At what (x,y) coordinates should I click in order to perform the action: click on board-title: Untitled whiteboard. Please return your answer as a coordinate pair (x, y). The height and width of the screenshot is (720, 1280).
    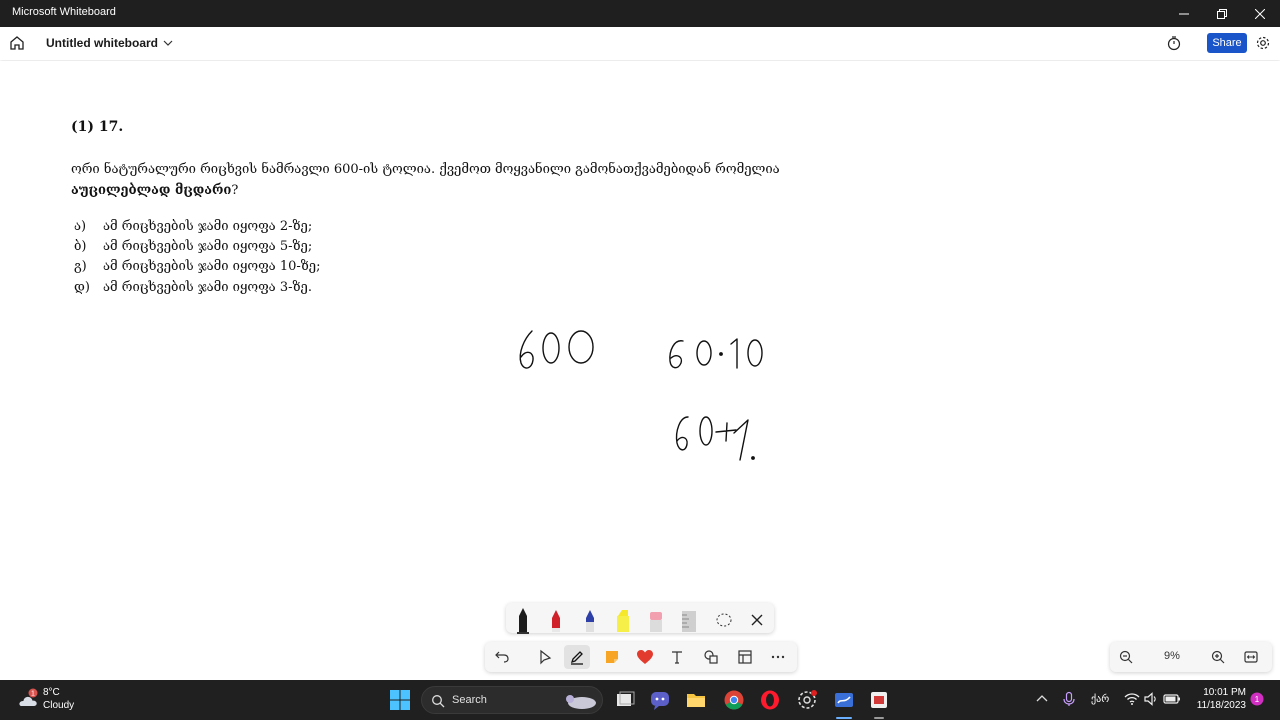
    Looking at the image, I should click on (102, 43).